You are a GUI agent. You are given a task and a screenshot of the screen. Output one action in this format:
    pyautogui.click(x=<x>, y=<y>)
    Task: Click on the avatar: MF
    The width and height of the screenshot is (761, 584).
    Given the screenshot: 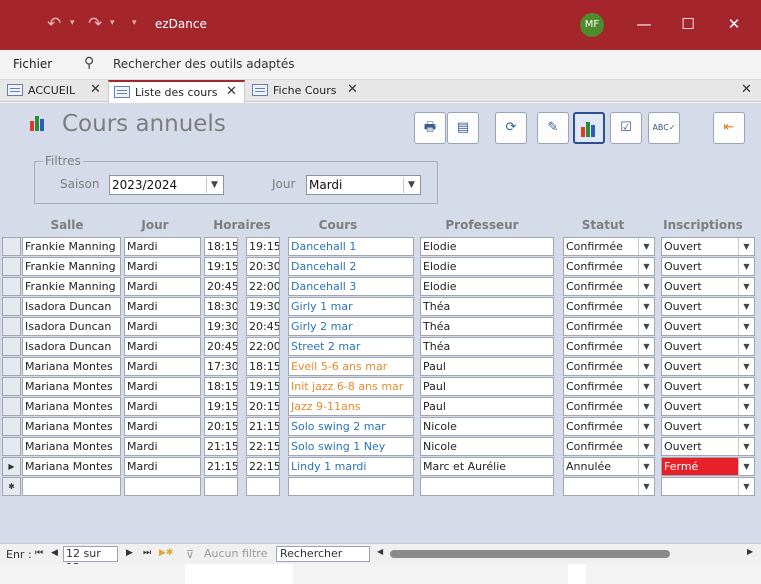 What is the action you would take?
    pyautogui.click(x=592, y=25)
    